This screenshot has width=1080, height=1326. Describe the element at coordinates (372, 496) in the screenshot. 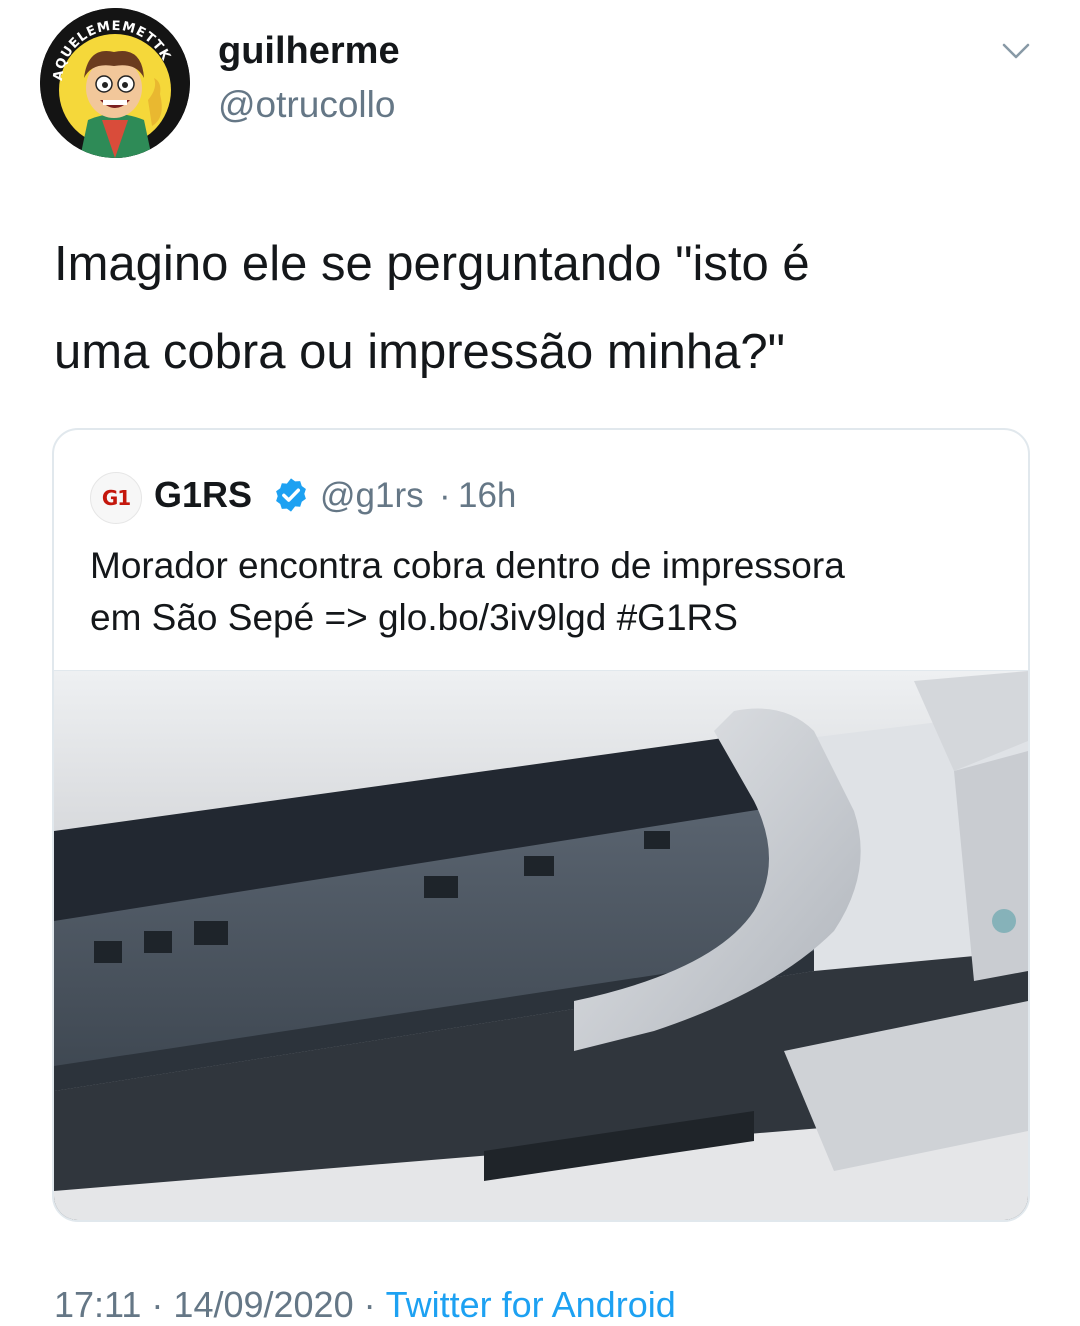

I see `quoted-tweet-handle: @g1rs` at that location.